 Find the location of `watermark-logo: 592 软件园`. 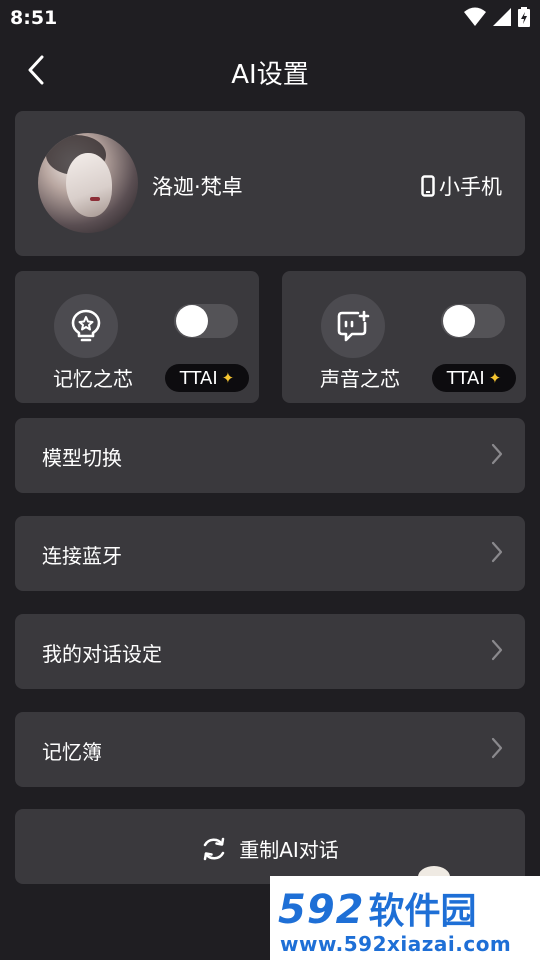

watermark-logo: 592 软件园 is located at coordinates (377, 908).